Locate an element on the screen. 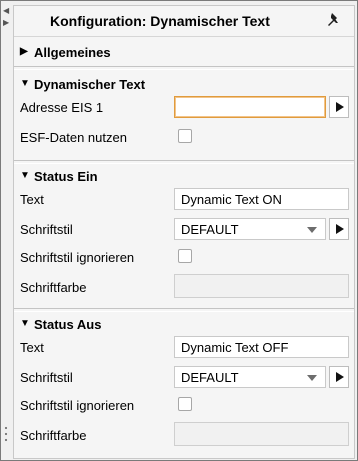 Image resolution: width=358 pixels, height=461 pixels. panel-titlebar: Konfiguration: Dynamischer Text is located at coordinates (184, 21).